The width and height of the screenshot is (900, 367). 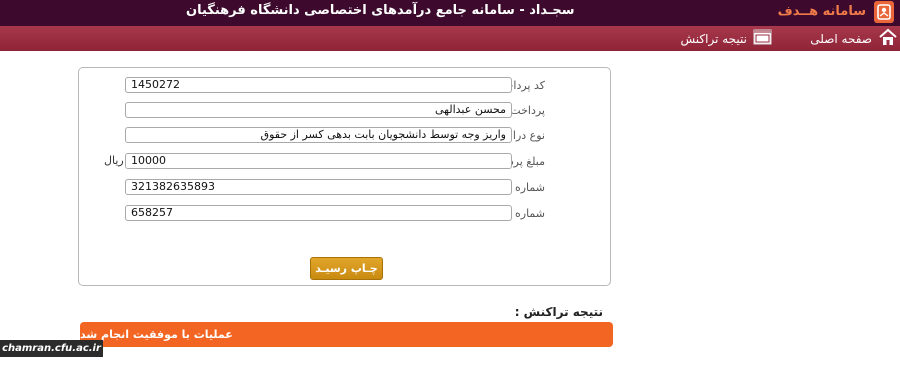 I want to click on payer-field: محسن عبدالهی, so click(x=318, y=110).